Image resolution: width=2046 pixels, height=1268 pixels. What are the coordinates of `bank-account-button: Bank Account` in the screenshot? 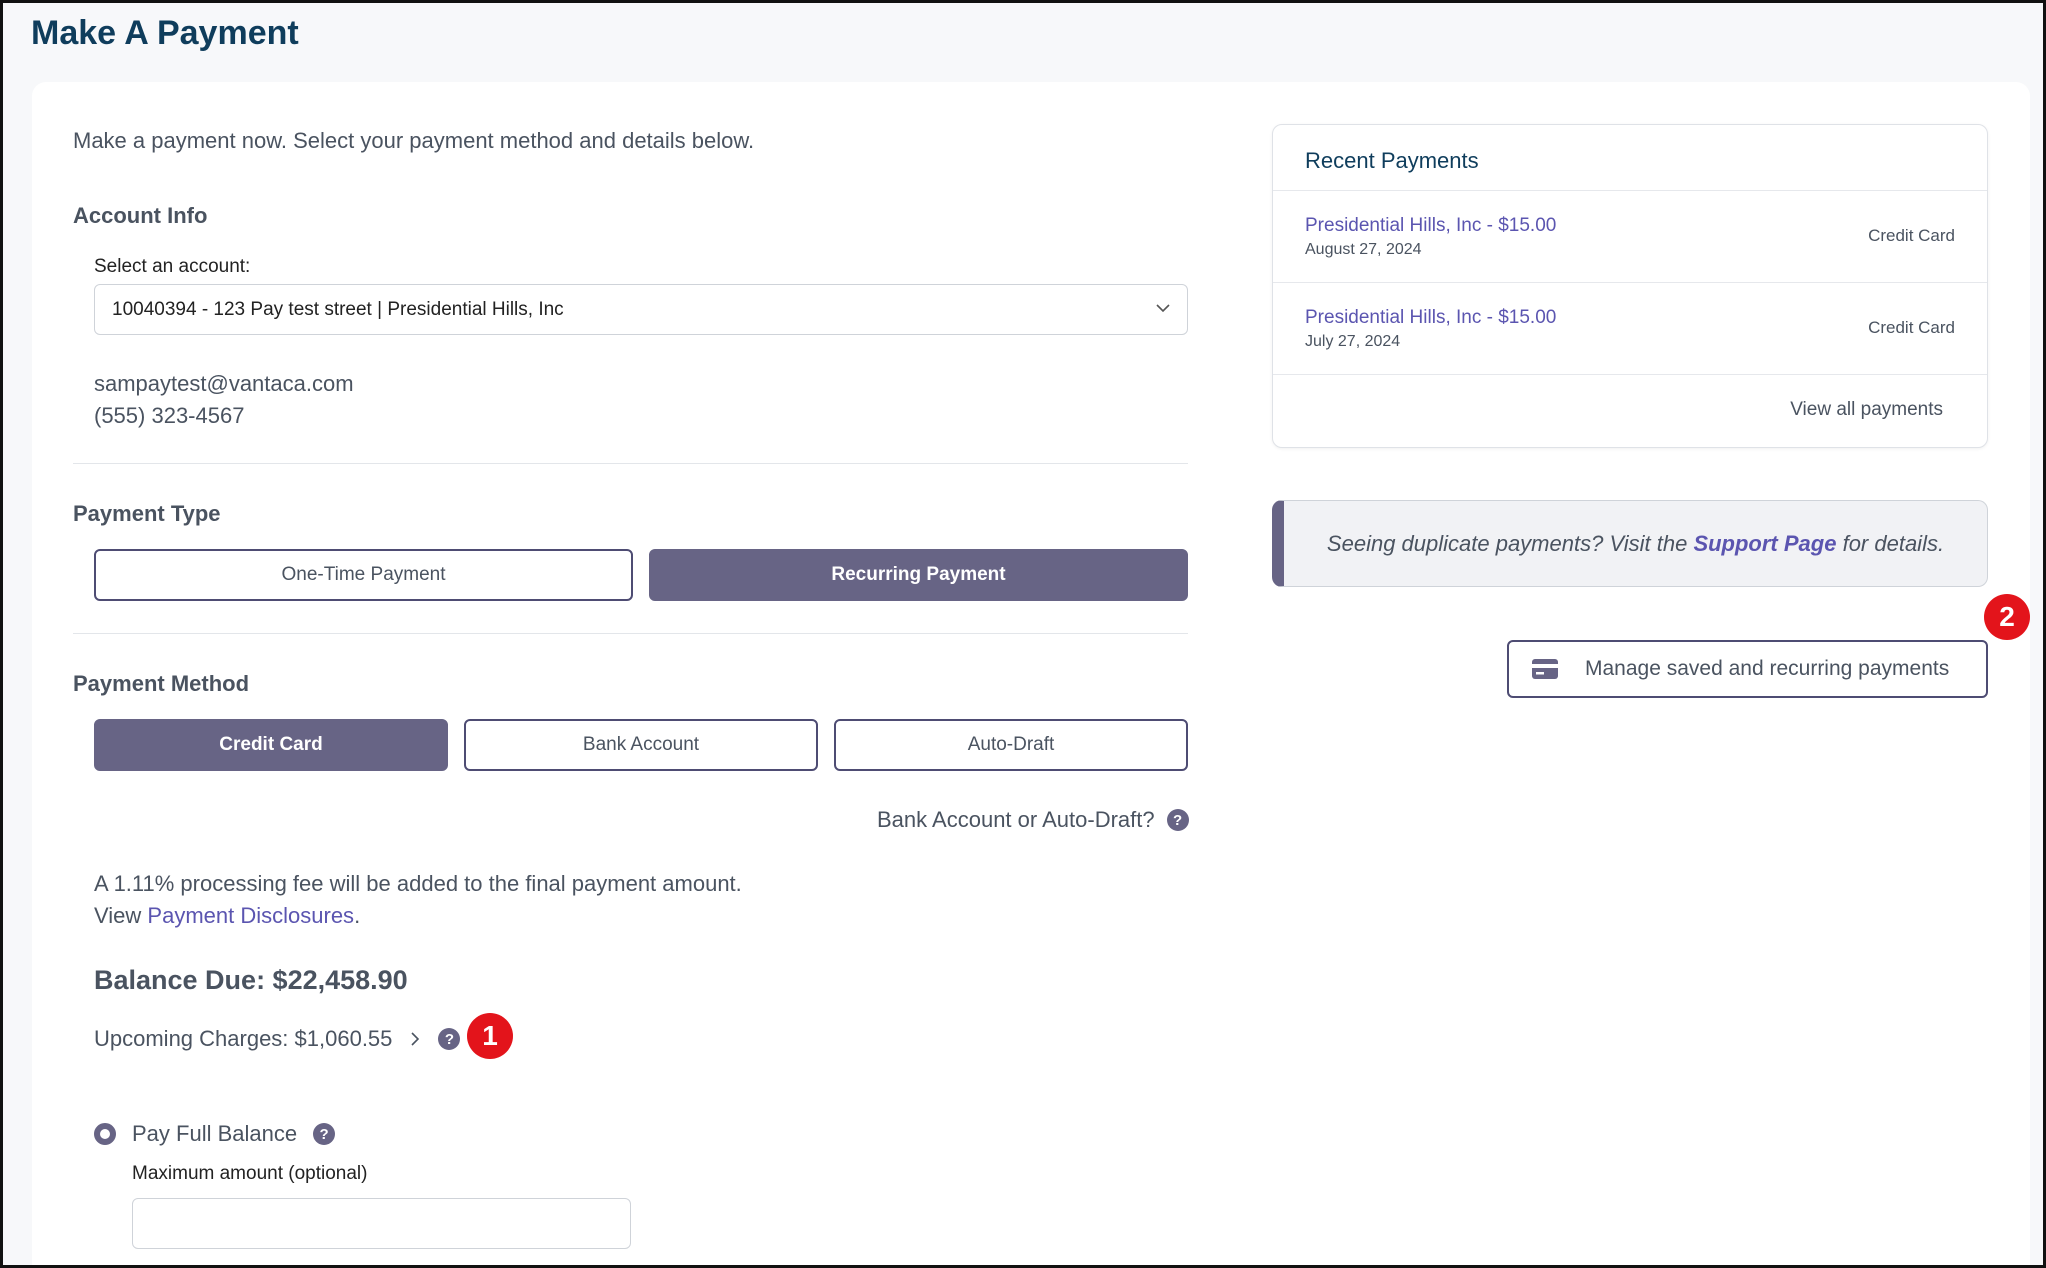 It's located at (641, 745).